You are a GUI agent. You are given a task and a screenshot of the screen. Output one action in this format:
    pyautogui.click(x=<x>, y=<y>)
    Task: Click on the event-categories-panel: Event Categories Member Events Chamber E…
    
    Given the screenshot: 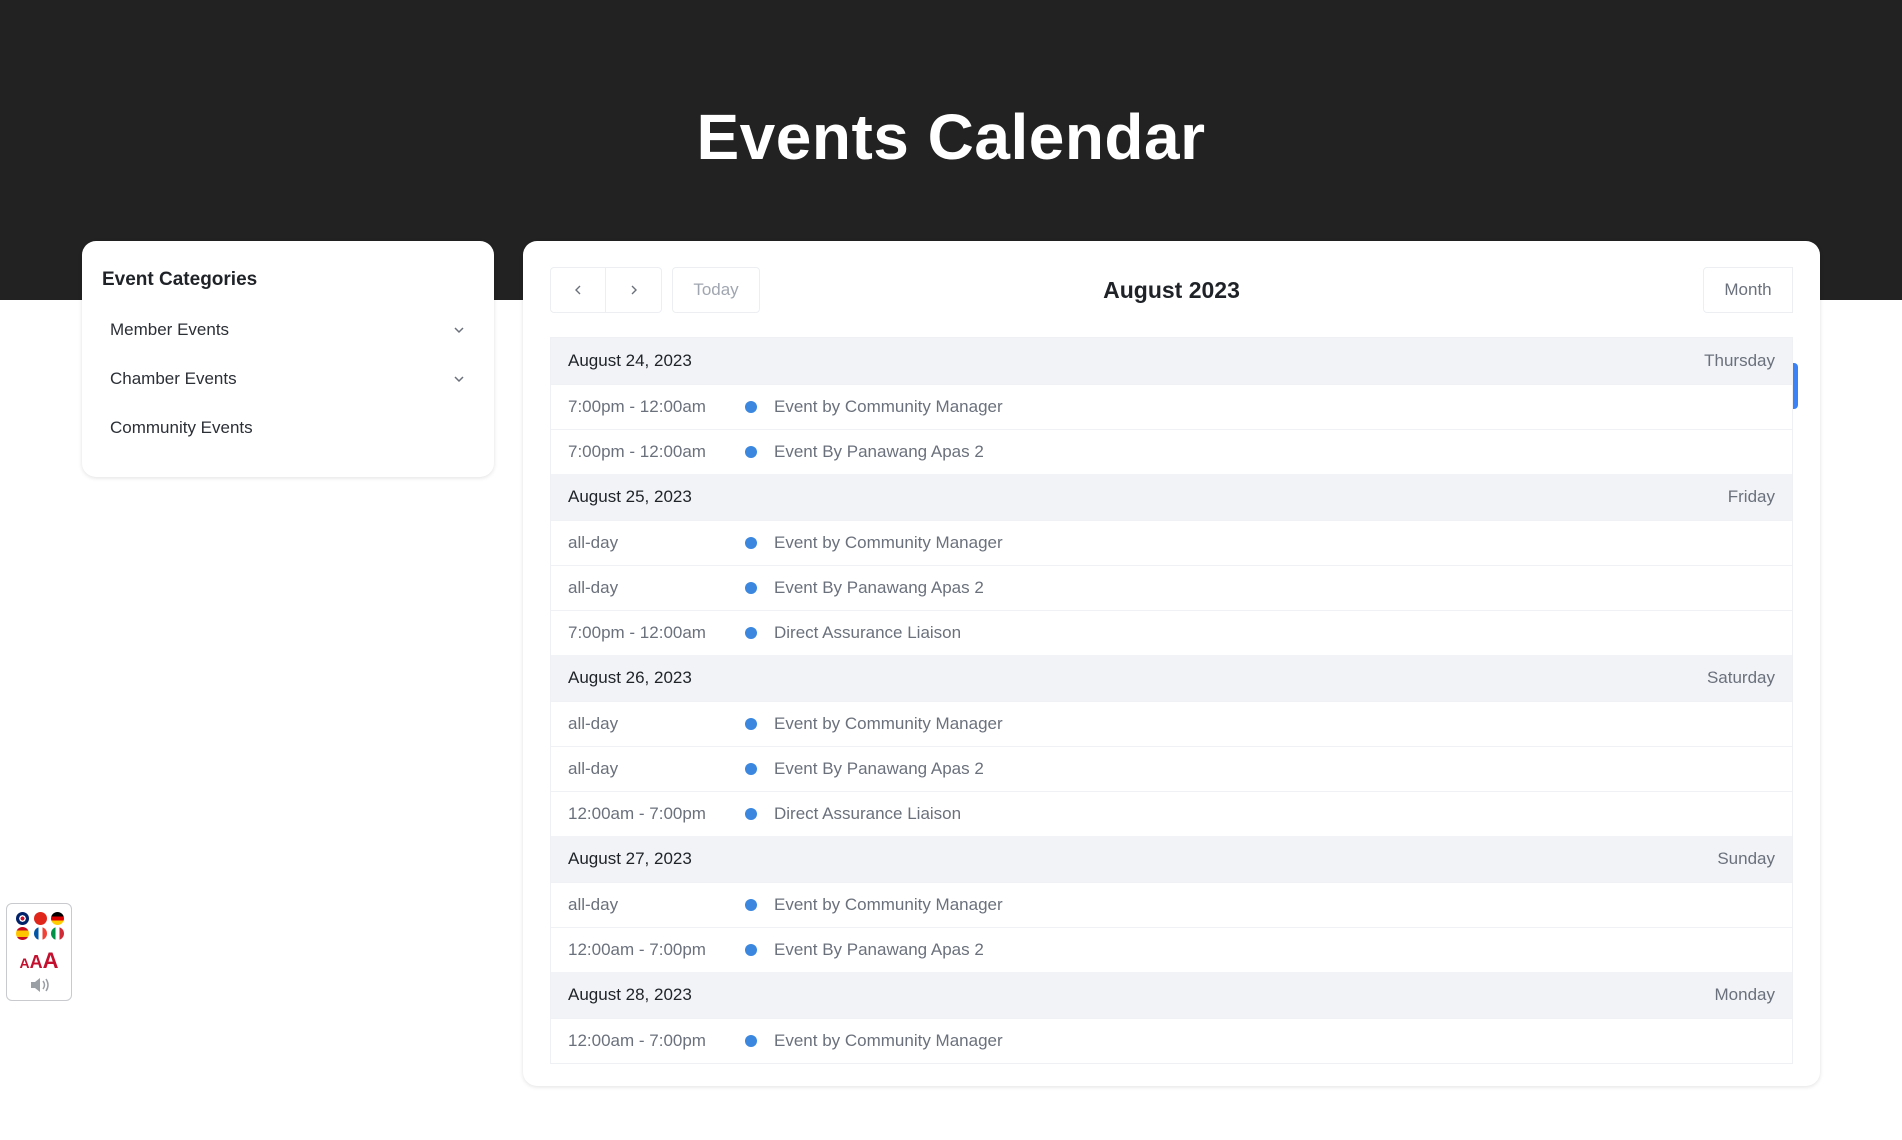 What is the action you would take?
    pyautogui.click(x=288, y=359)
    